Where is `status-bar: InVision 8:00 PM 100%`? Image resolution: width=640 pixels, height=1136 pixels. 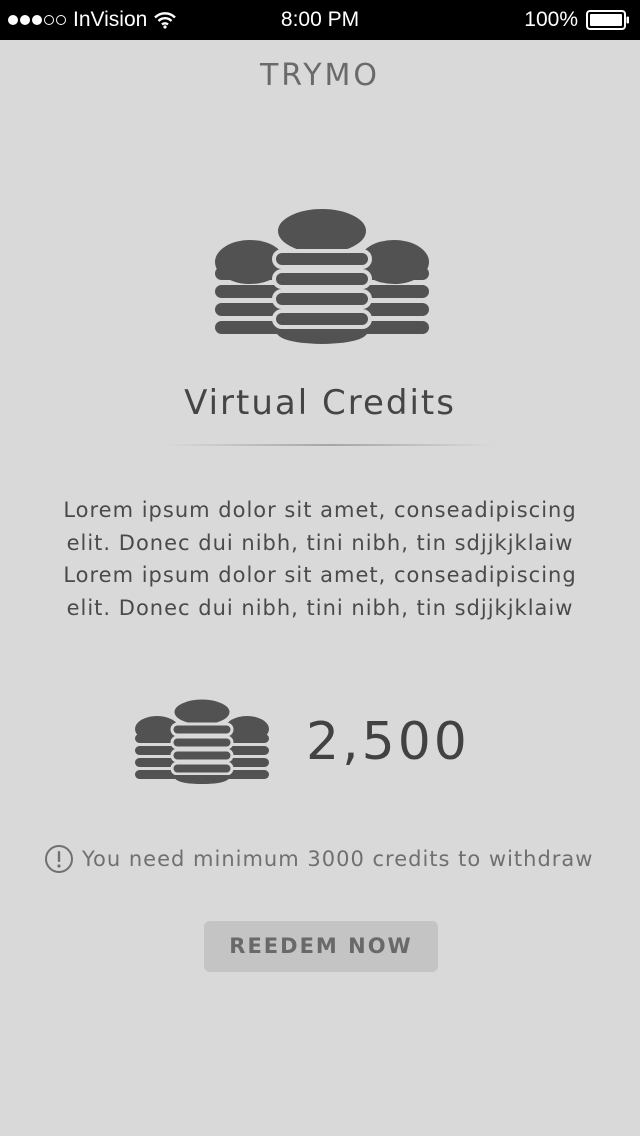
status-bar: InVision 8:00 PM 100% is located at coordinates (320, 20).